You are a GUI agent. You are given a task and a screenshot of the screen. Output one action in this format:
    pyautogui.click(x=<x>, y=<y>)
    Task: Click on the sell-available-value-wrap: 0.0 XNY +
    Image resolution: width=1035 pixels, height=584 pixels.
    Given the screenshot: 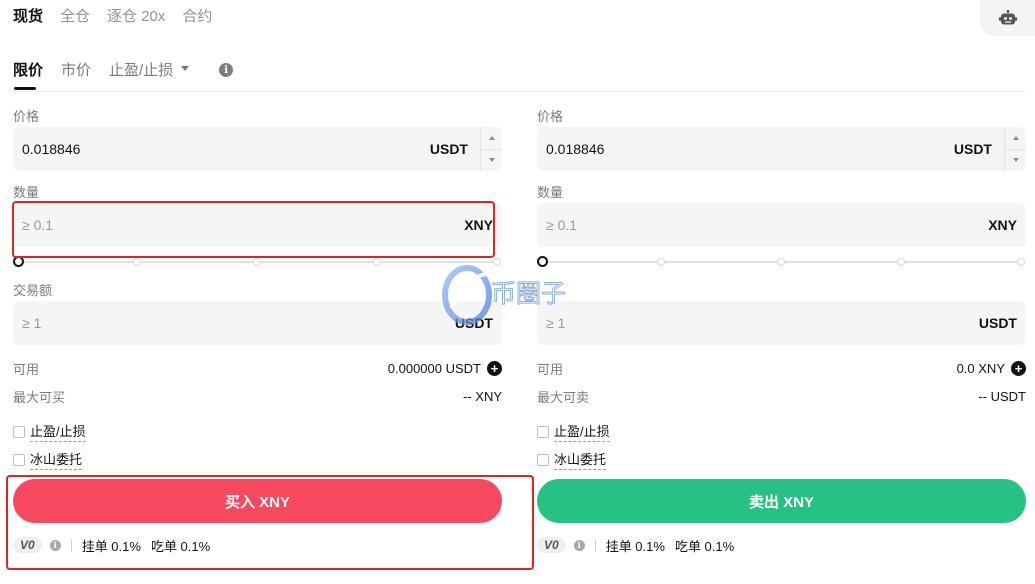 What is the action you would take?
    pyautogui.click(x=991, y=368)
    